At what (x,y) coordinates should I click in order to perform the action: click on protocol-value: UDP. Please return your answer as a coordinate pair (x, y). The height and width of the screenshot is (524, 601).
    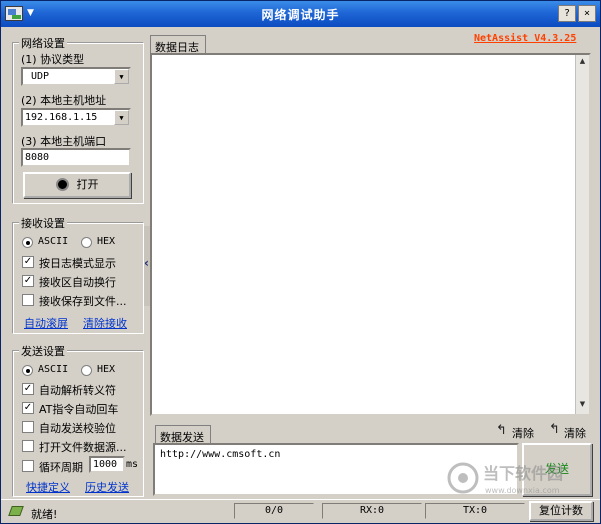
    Looking at the image, I should click on (40, 76).